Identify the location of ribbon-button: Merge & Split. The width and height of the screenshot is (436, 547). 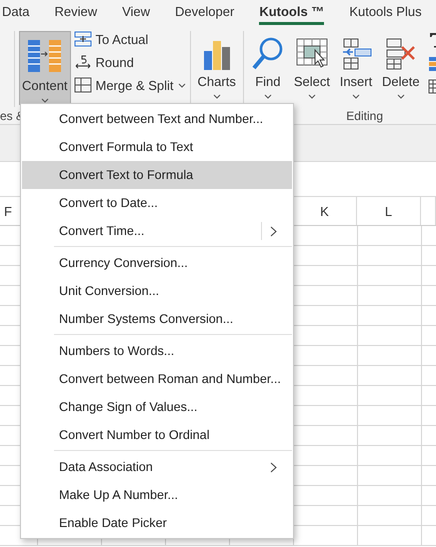
(130, 85).